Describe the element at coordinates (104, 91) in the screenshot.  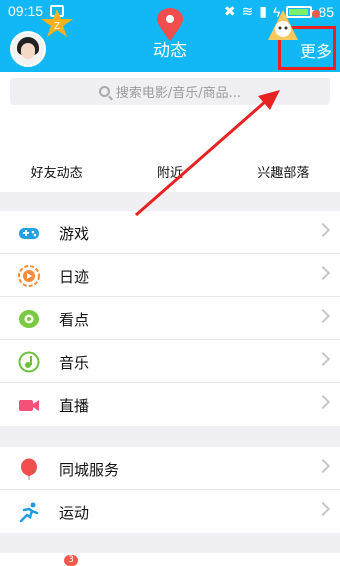
I see `search-icon` at that location.